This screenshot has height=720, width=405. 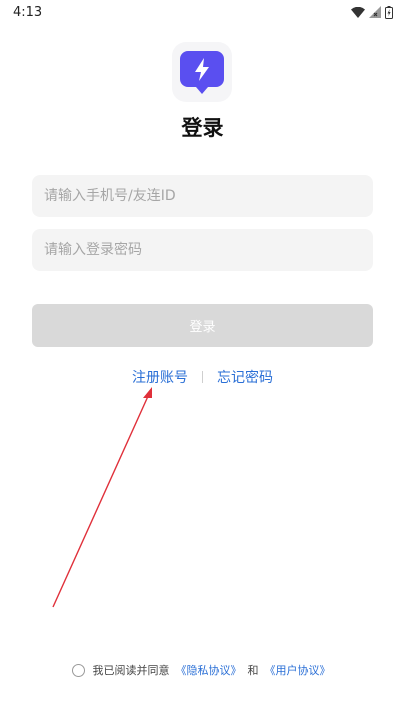 What do you see at coordinates (245, 377) in the screenshot?
I see `forgot-password-link: 忘记密码` at bounding box center [245, 377].